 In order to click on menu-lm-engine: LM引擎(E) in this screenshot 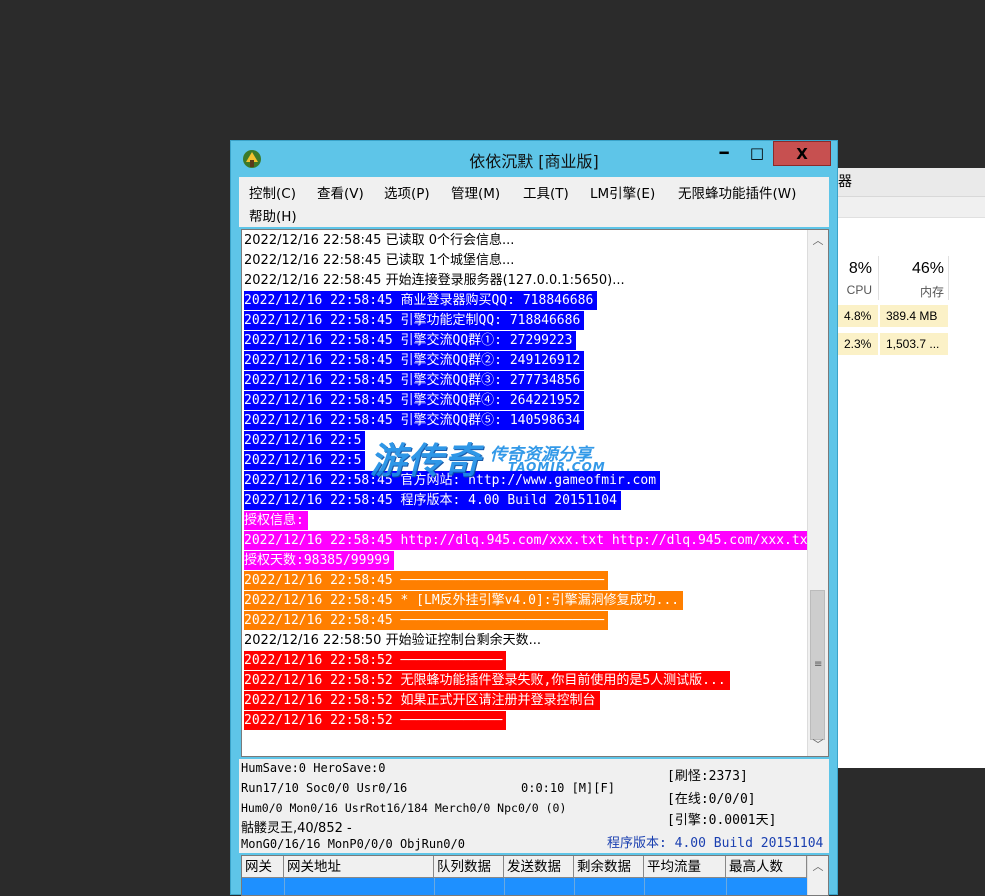, I will do `click(622, 192)`.